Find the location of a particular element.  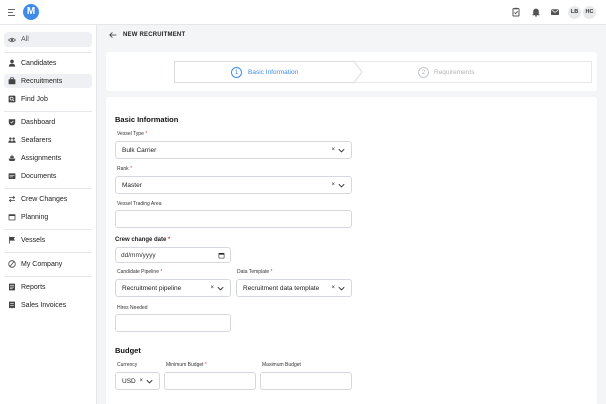

sidebar-item-label: Planning is located at coordinates (35, 217).